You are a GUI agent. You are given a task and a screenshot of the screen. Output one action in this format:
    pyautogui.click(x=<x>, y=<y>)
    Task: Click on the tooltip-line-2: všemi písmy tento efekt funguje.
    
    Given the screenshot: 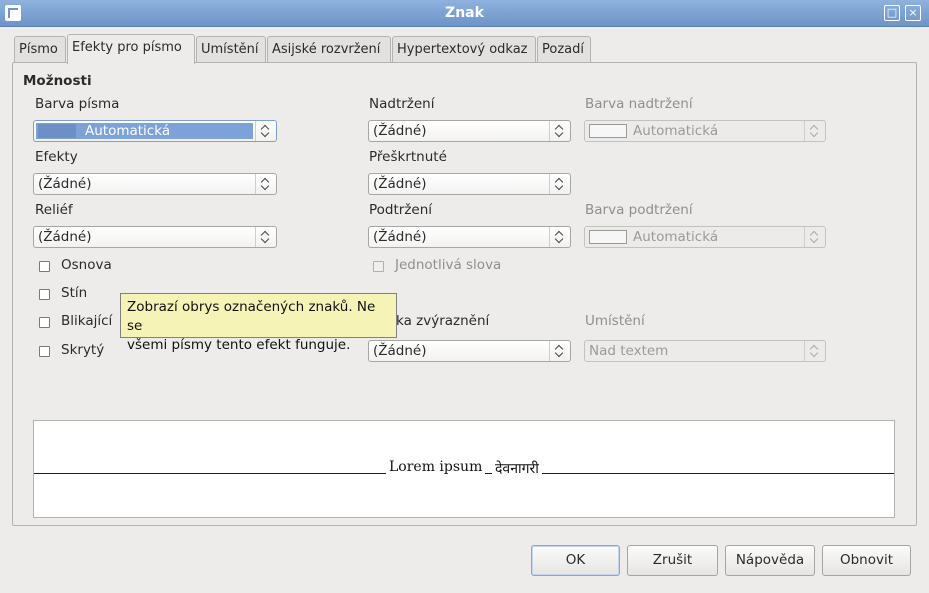 What is the action you would take?
    pyautogui.click(x=239, y=345)
    